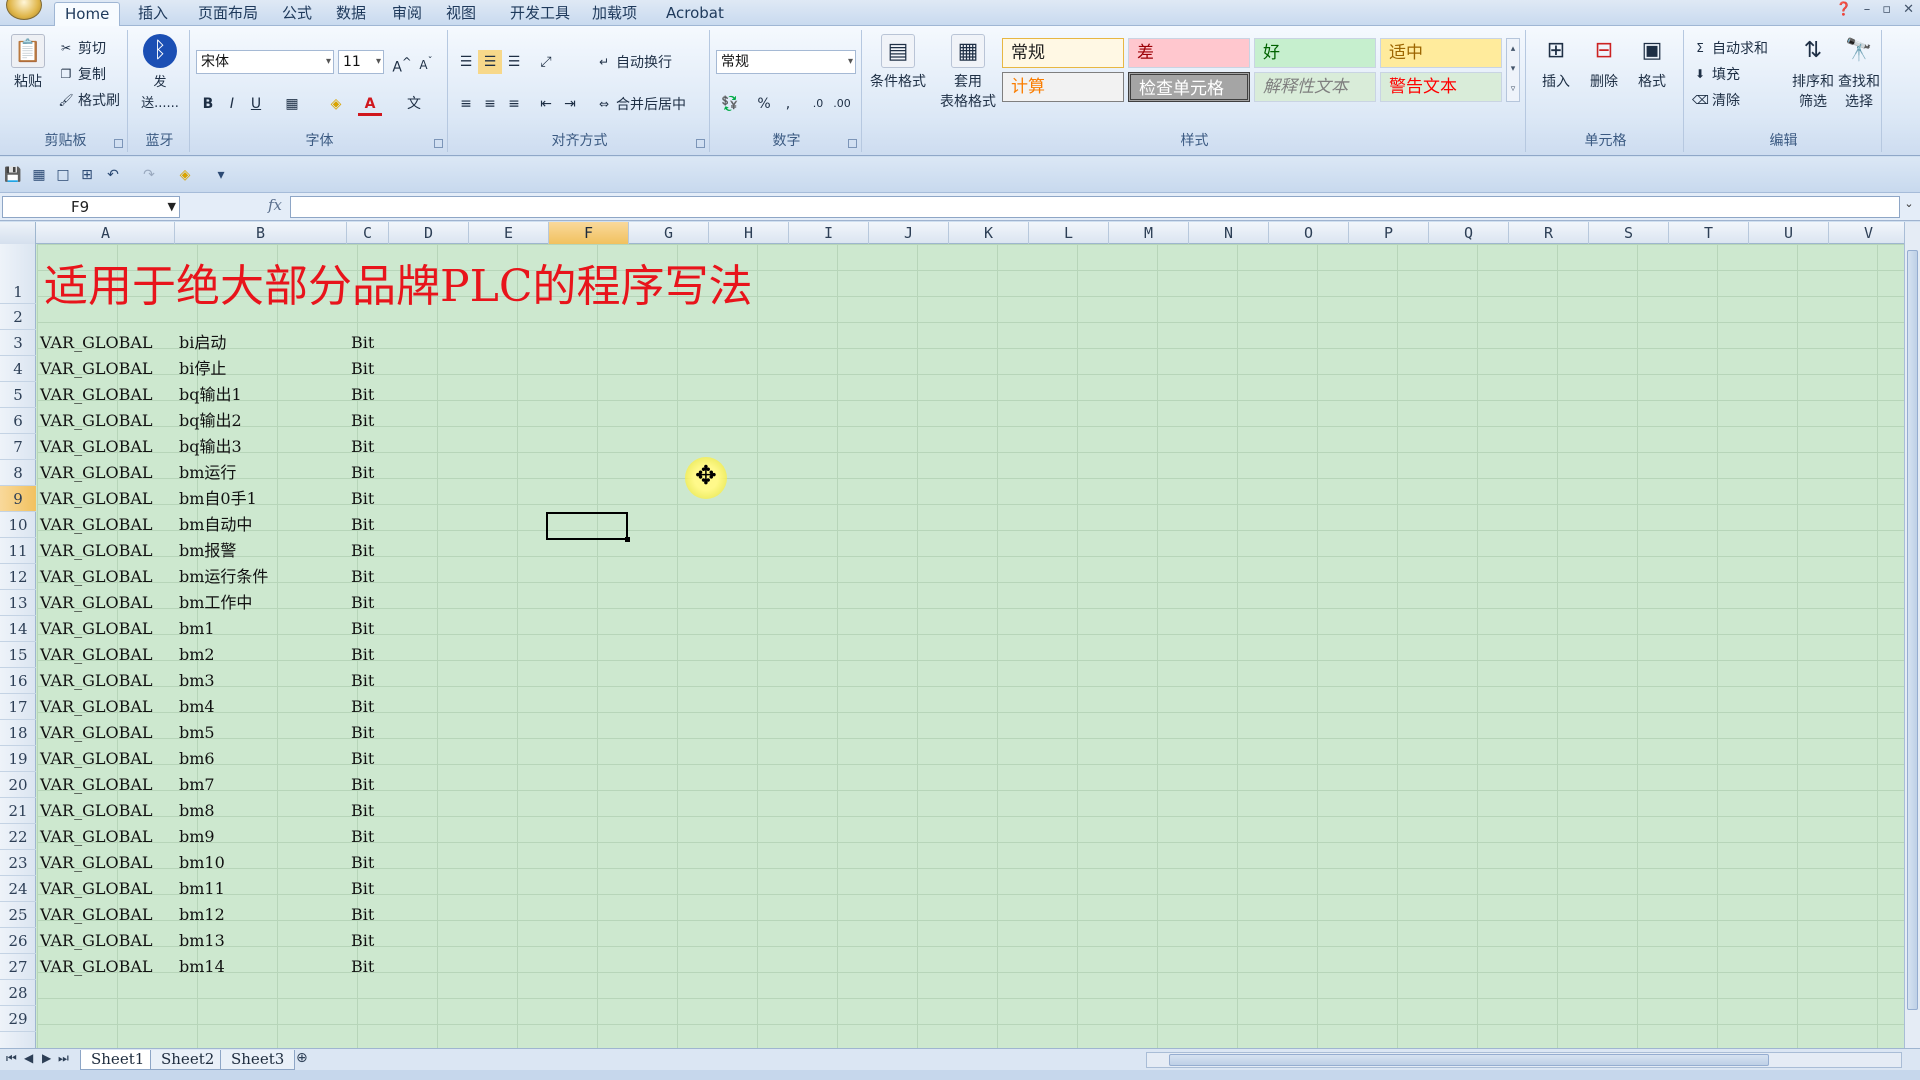 The image size is (1920, 1080). What do you see at coordinates (1844, 9) in the screenshot?
I see `help-icon: ❓` at bounding box center [1844, 9].